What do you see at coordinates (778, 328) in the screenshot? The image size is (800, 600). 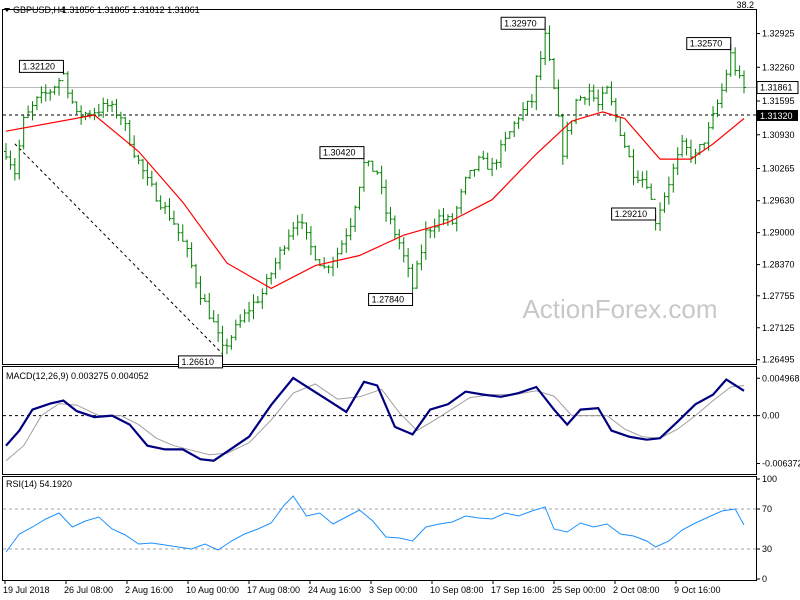 I see `price-tick-label: 1.27125` at bounding box center [778, 328].